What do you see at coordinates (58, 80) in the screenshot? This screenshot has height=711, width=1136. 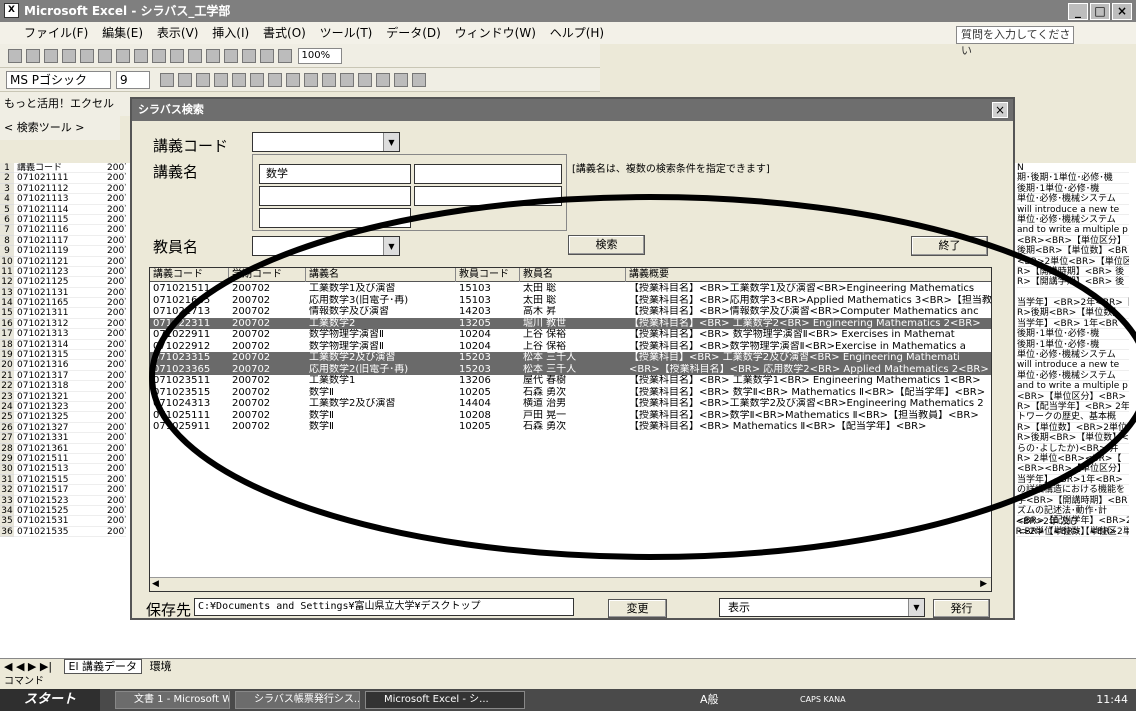 I see `font-name-select: MS Pゴシック` at bounding box center [58, 80].